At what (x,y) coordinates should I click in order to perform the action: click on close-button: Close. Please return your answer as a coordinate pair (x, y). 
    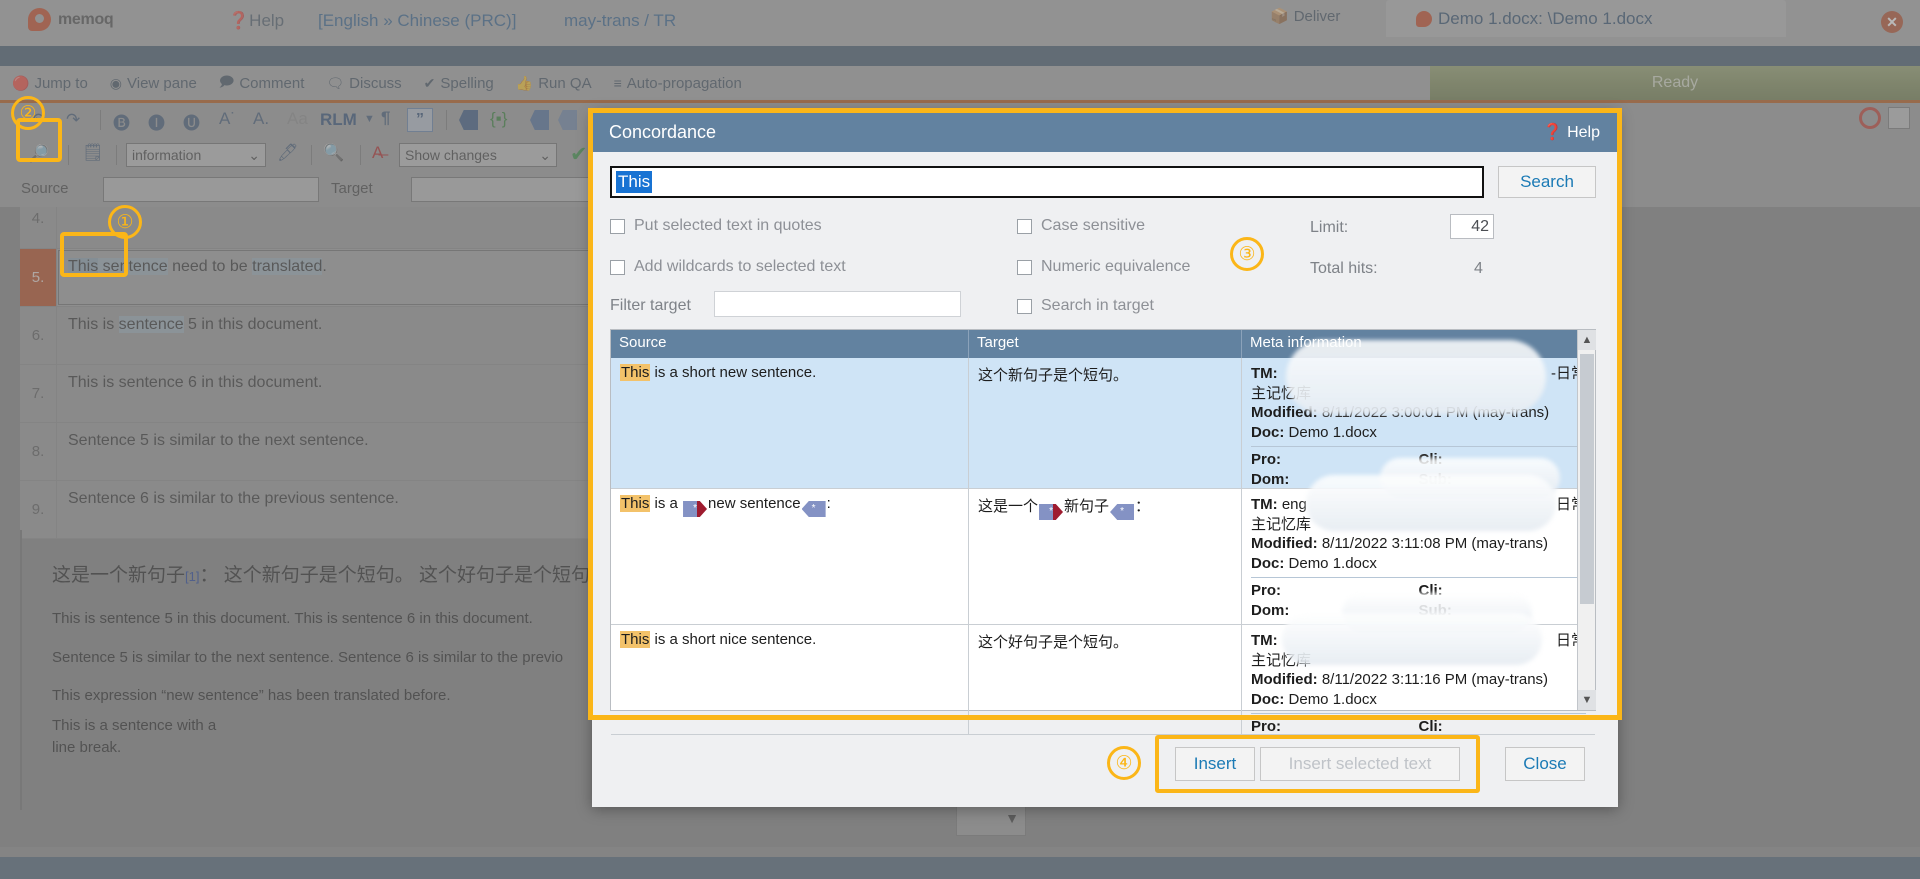
    Looking at the image, I should click on (1545, 764).